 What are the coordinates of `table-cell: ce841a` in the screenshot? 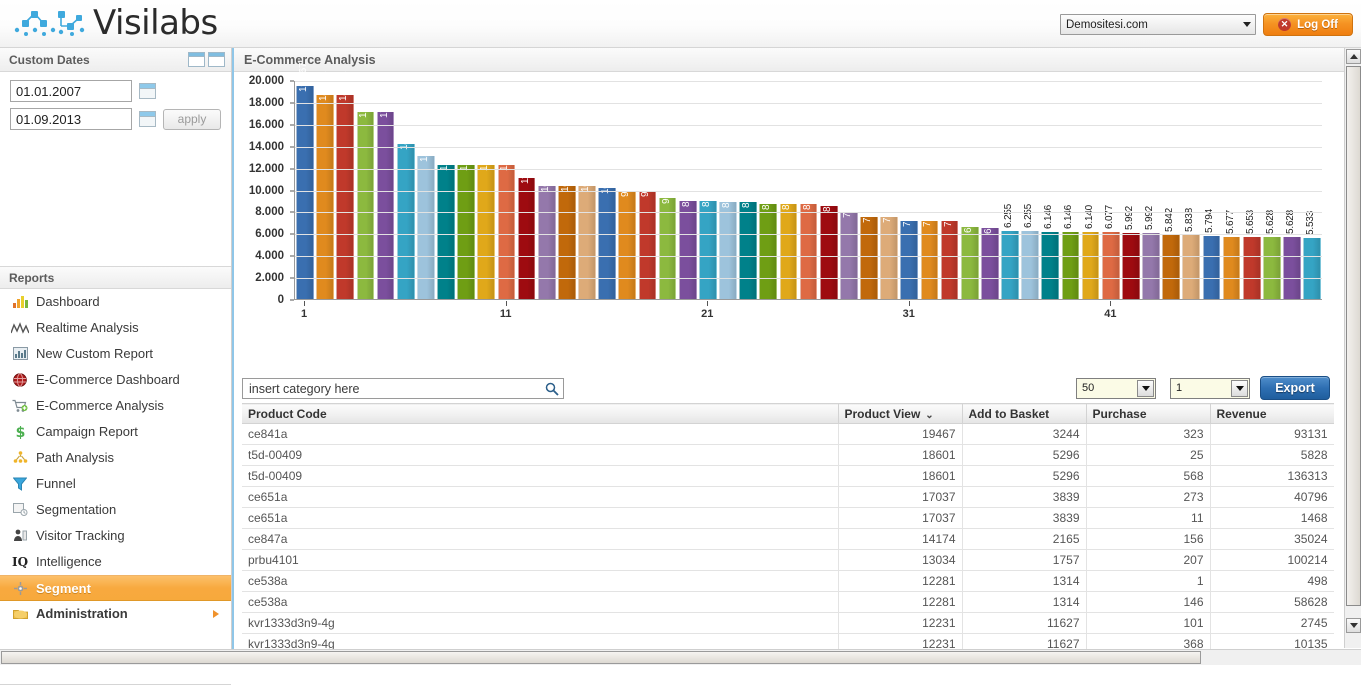 It's located at (540, 434).